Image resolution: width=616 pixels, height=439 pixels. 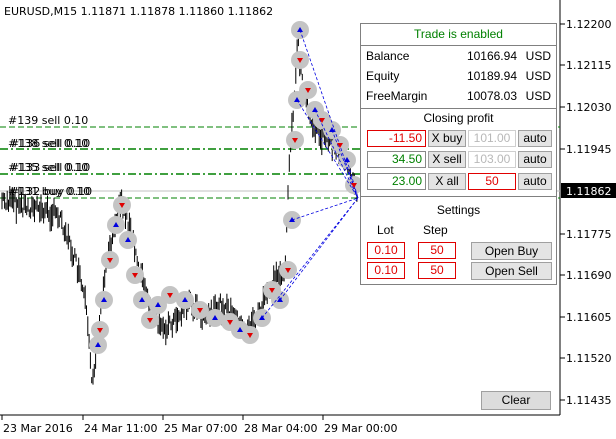 I want to click on auto-sell-button: auto, so click(x=535, y=159).